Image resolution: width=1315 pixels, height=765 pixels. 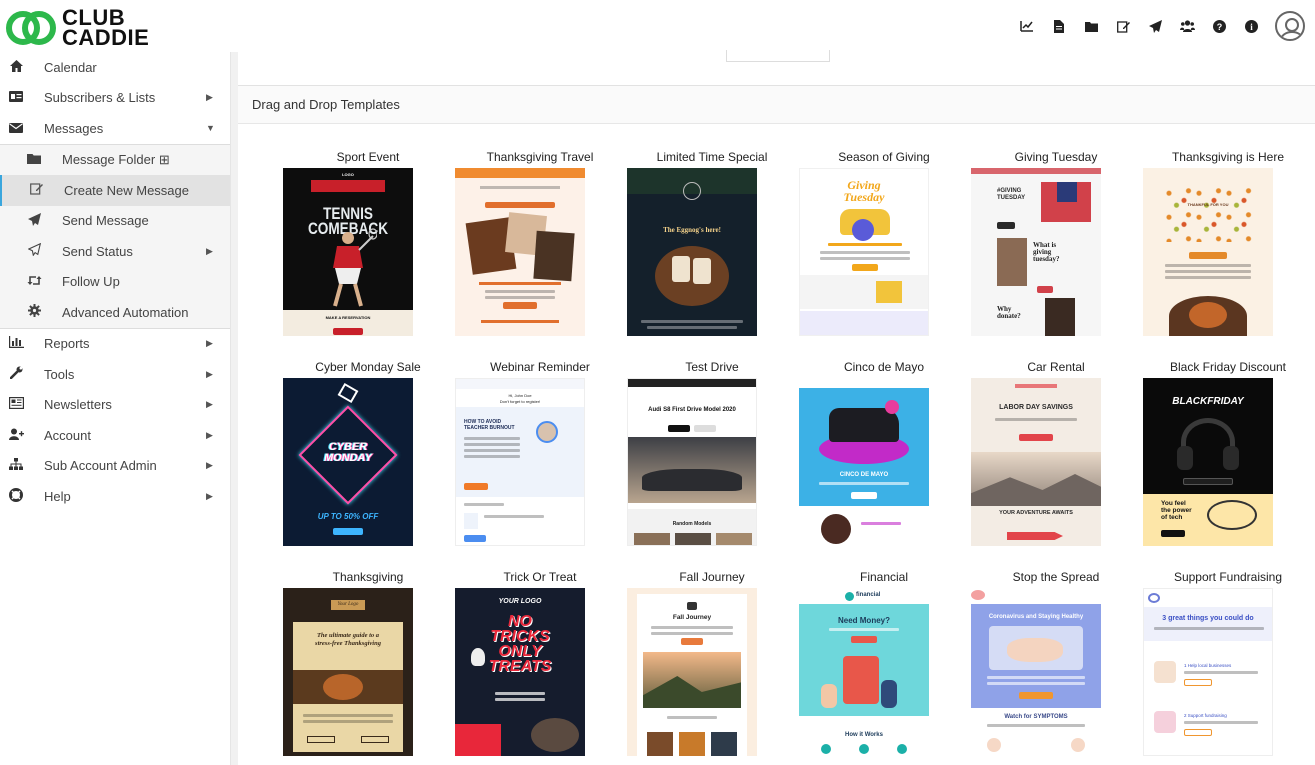 I want to click on template-card-thanksgiving-is-here: Thanksgiving is Here THANKFUL FOR YOU, so click(x=1228, y=246).